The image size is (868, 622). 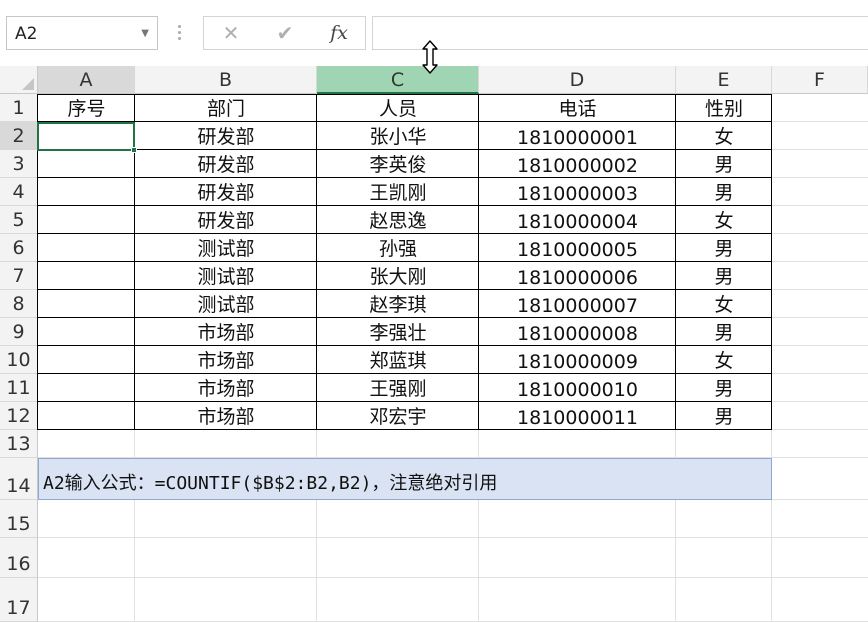 I want to click on row-header-17: 17, so click(x=19, y=600).